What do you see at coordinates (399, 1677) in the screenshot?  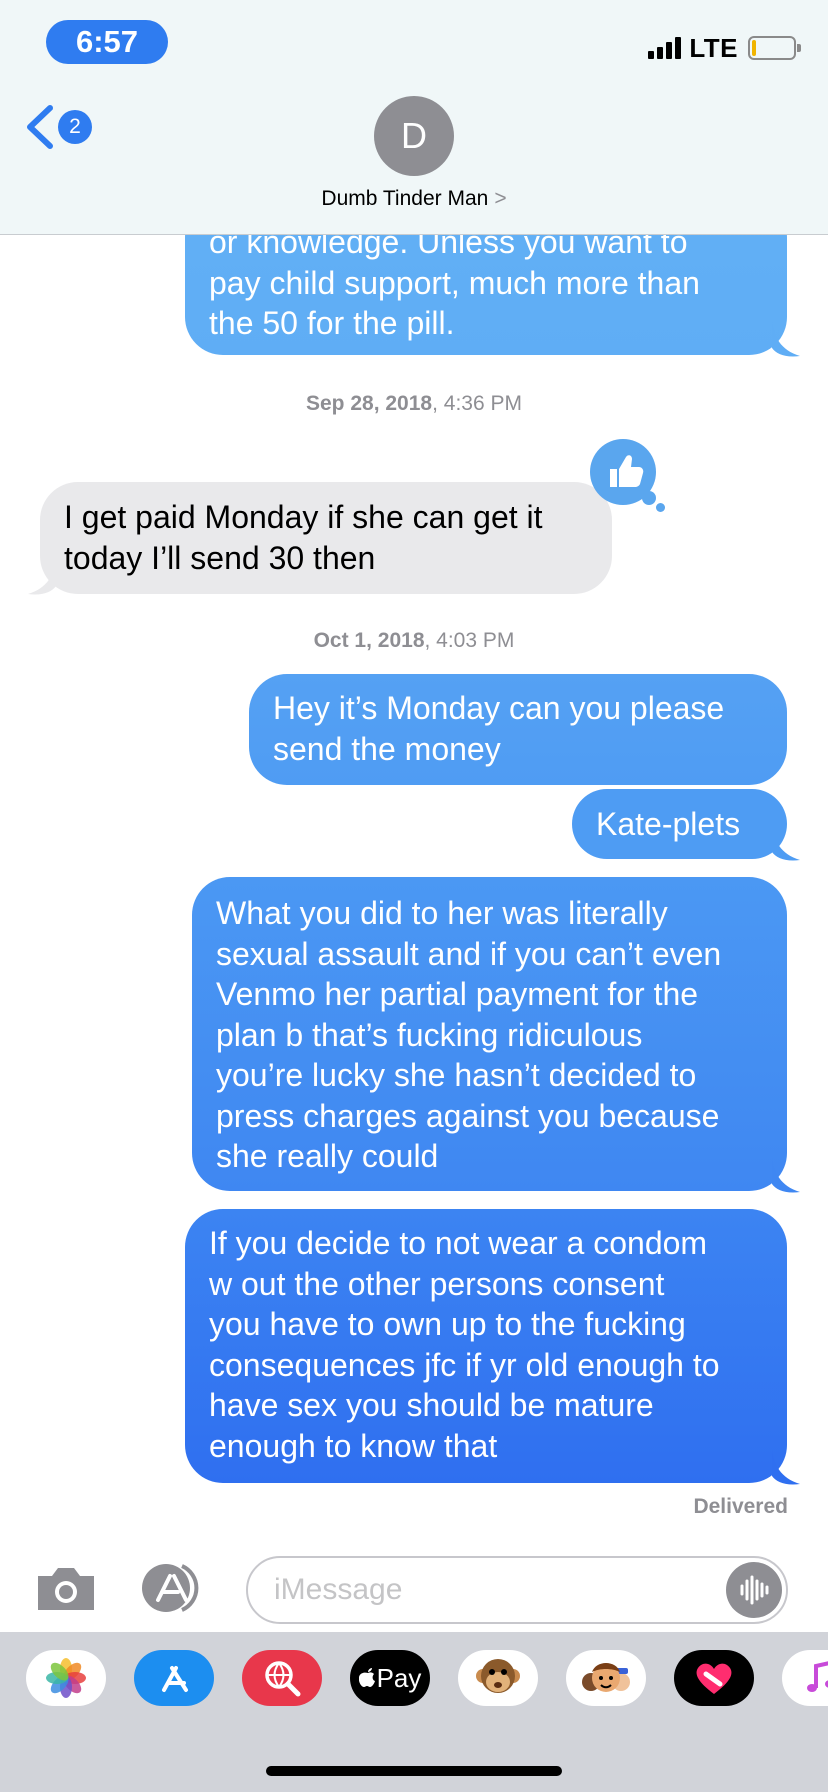 I see `apple-pay-label: Pay` at bounding box center [399, 1677].